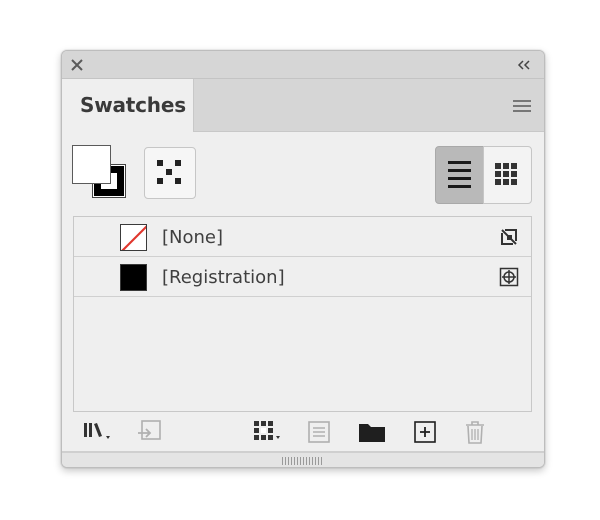  What do you see at coordinates (509, 237) in the screenshot?
I see `no-edit-icon` at bounding box center [509, 237].